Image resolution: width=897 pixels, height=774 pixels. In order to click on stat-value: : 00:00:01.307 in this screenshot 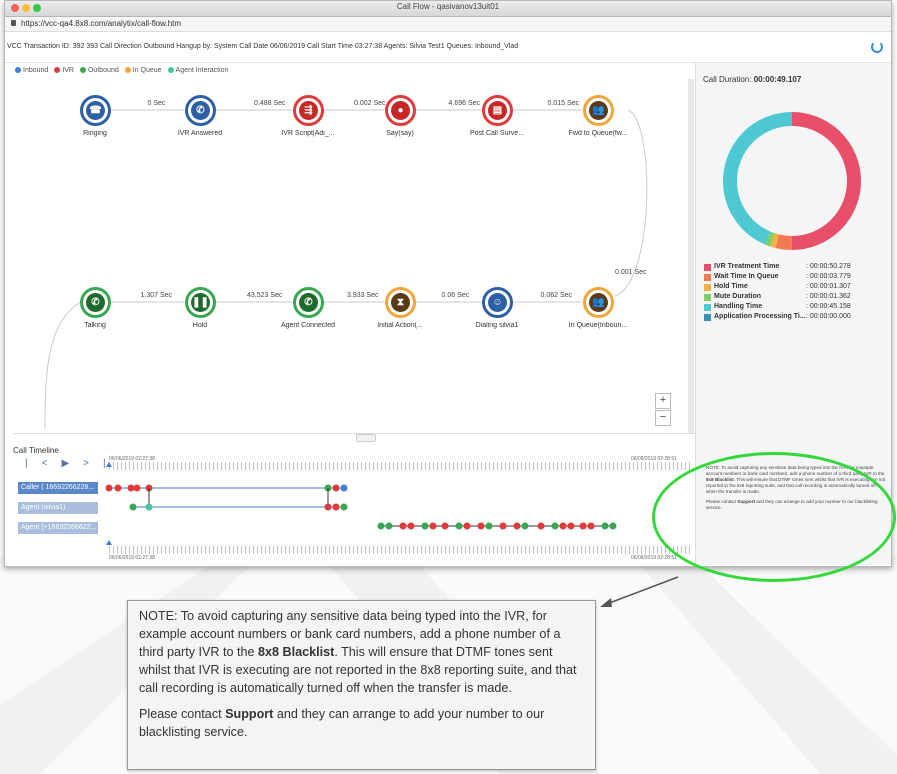, I will do `click(828, 286)`.